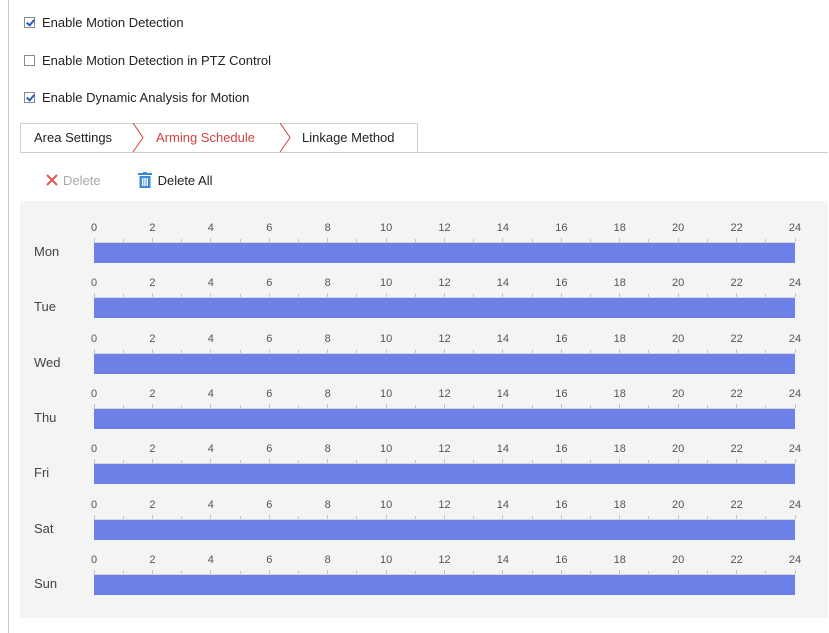  I want to click on hour-label: 2, so click(152, 504).